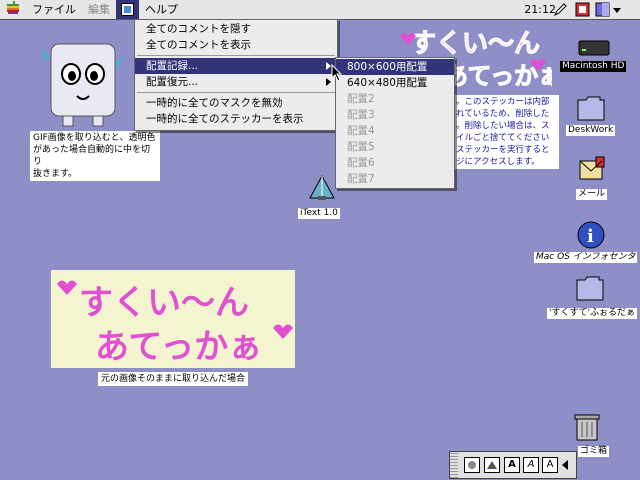 This screenshot has height=480, width=640. I want to click on sticker-app-icon, so click(127, 9).